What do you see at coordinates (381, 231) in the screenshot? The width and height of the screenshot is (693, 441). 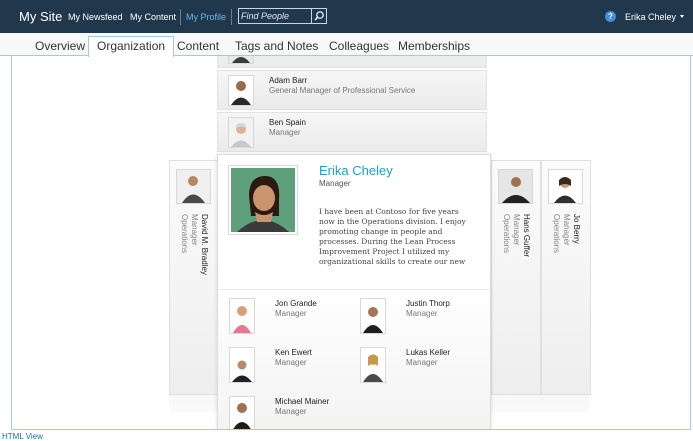 I see `bio-line: promoting change in people and` at bounding box center [381, 231].